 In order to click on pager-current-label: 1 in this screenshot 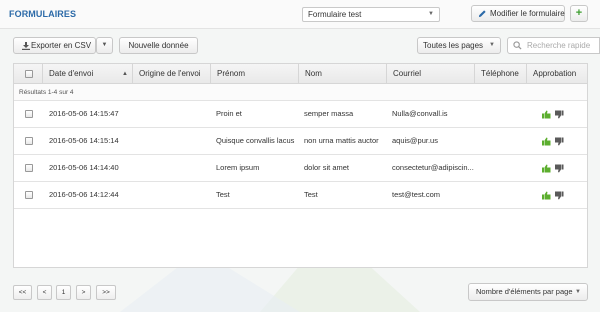, I will do `click(63, 292)`.